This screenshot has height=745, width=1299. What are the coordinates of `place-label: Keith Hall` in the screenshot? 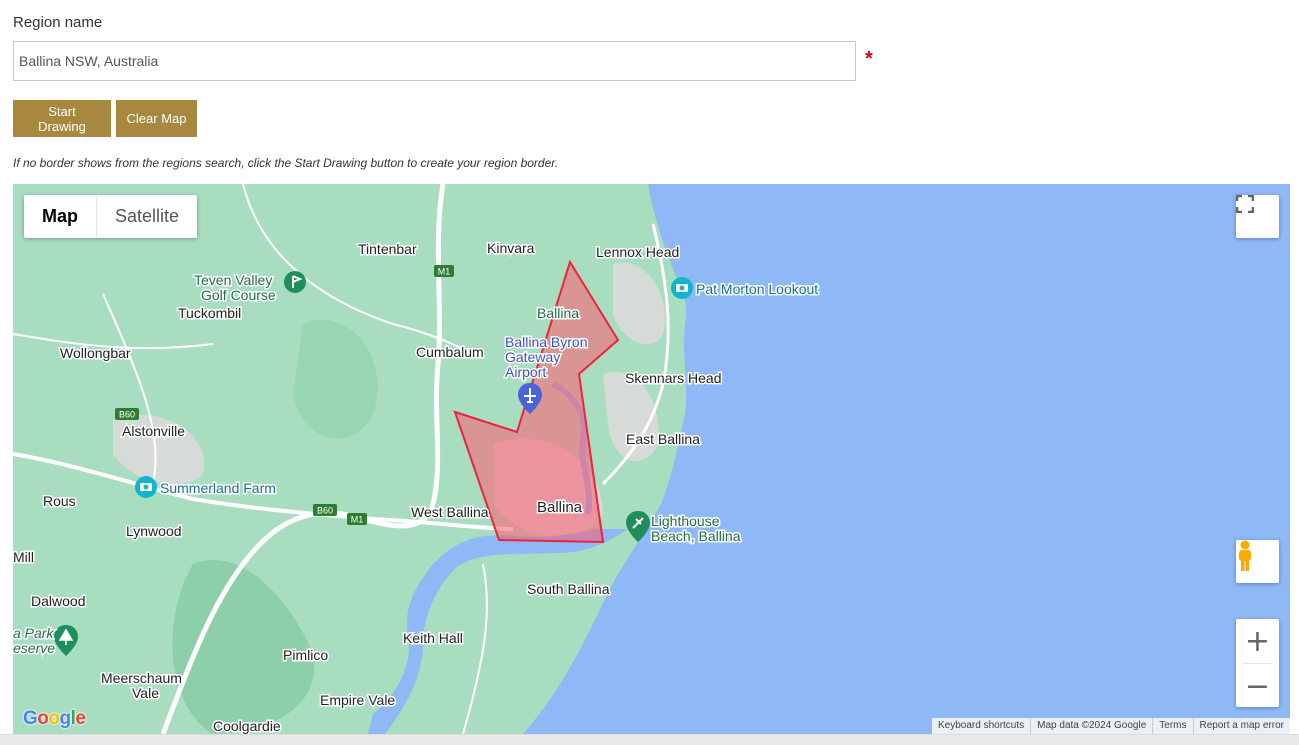 It's located at (433, 638).